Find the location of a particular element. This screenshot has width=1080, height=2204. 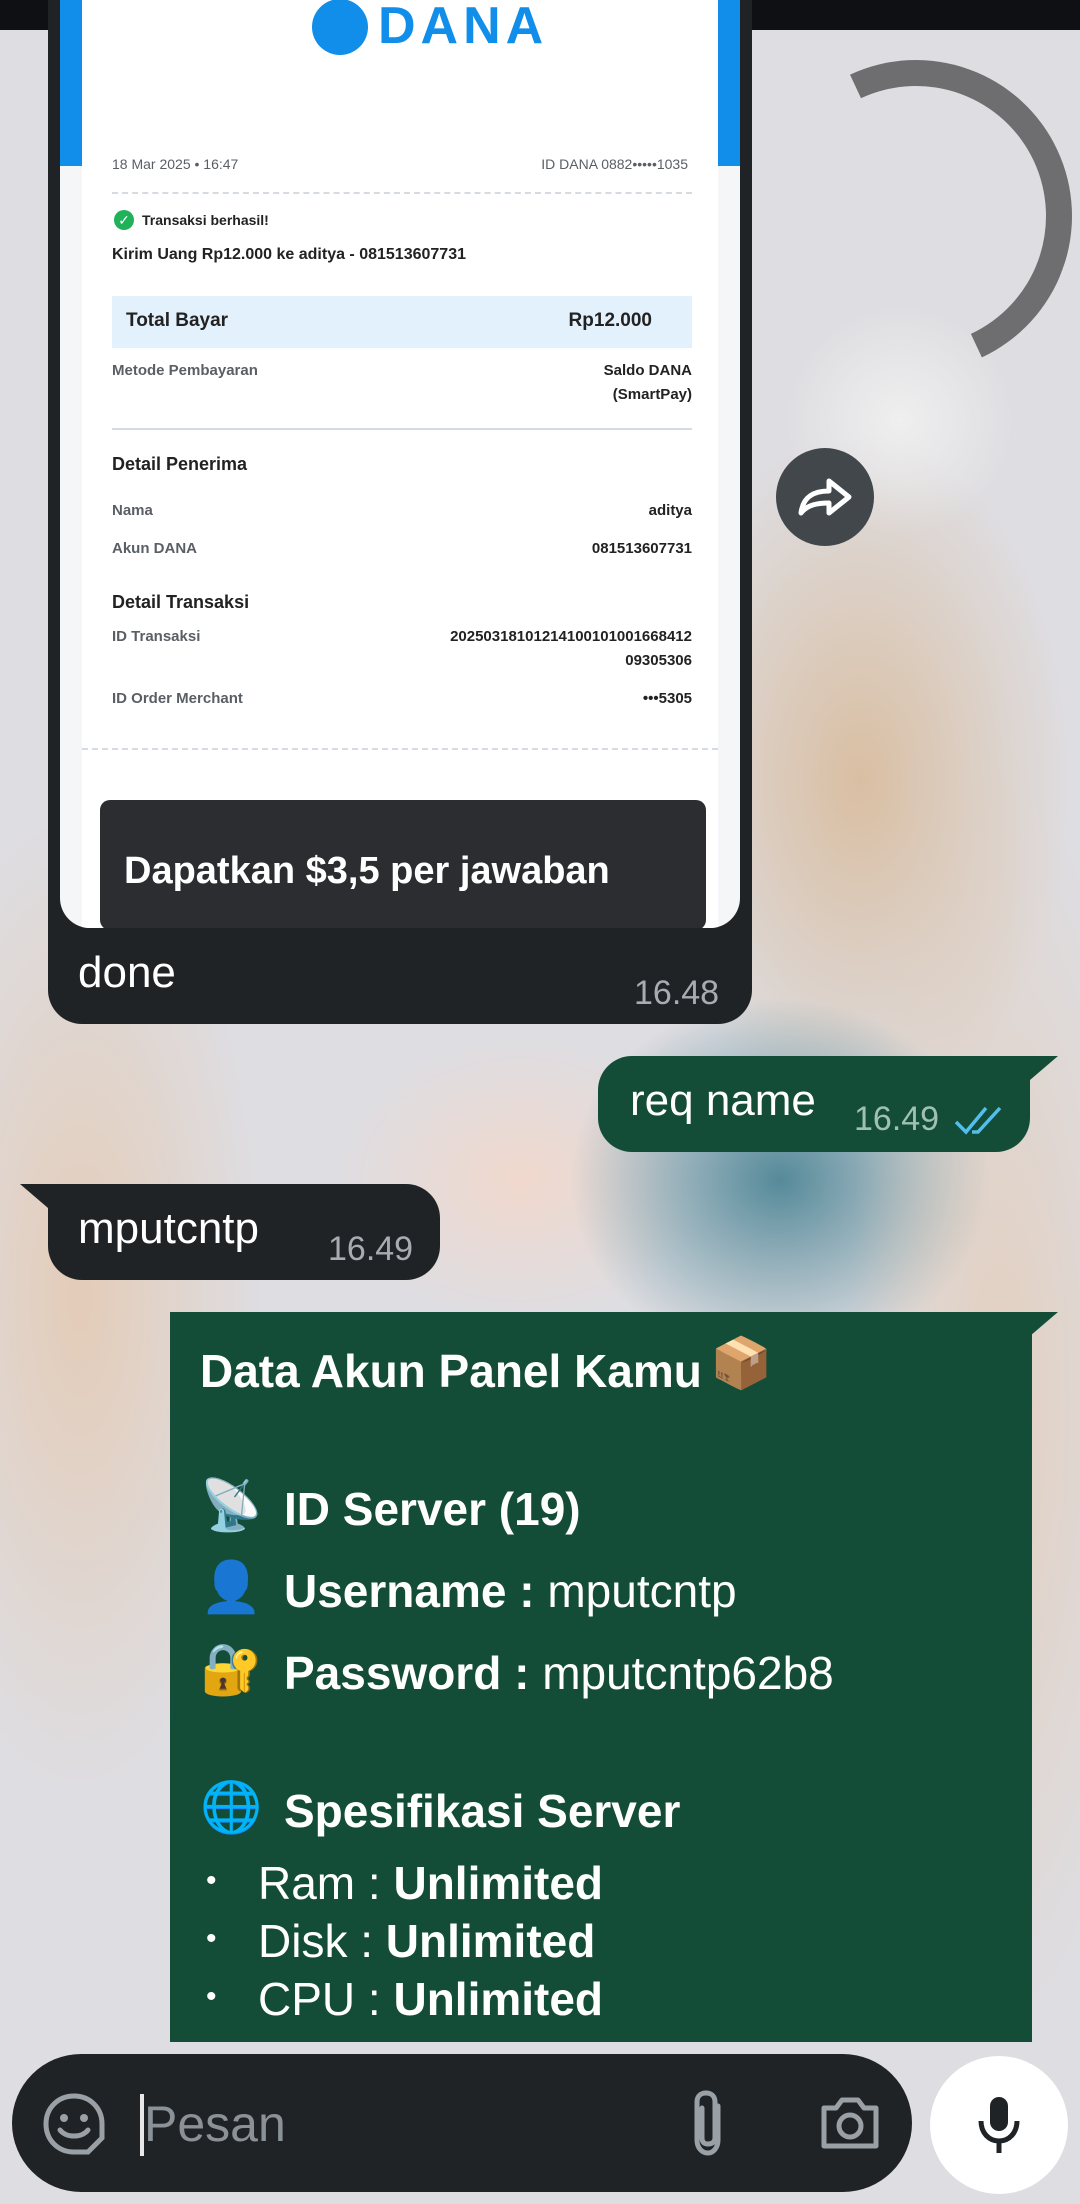

incoming-message: mputcntp 16.49 is located at coordinates (244, 1232).